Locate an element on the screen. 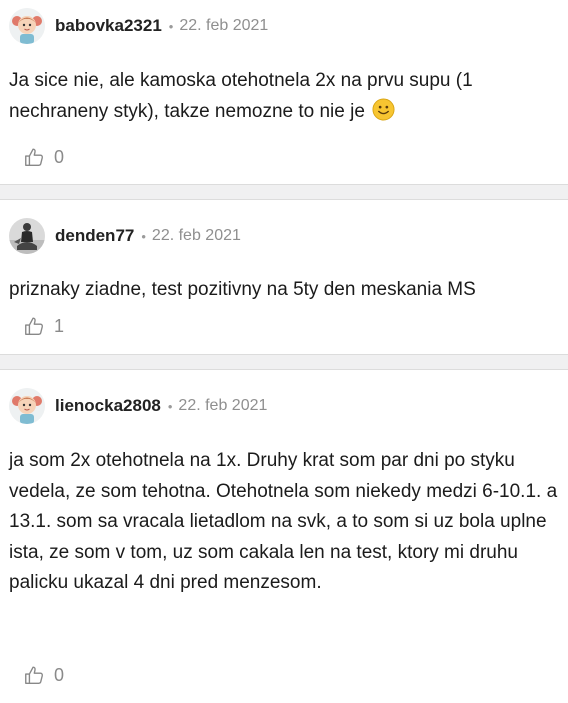 The image size is (568, 703). smiley-emoji-icon is located at coordinates (383, 109).